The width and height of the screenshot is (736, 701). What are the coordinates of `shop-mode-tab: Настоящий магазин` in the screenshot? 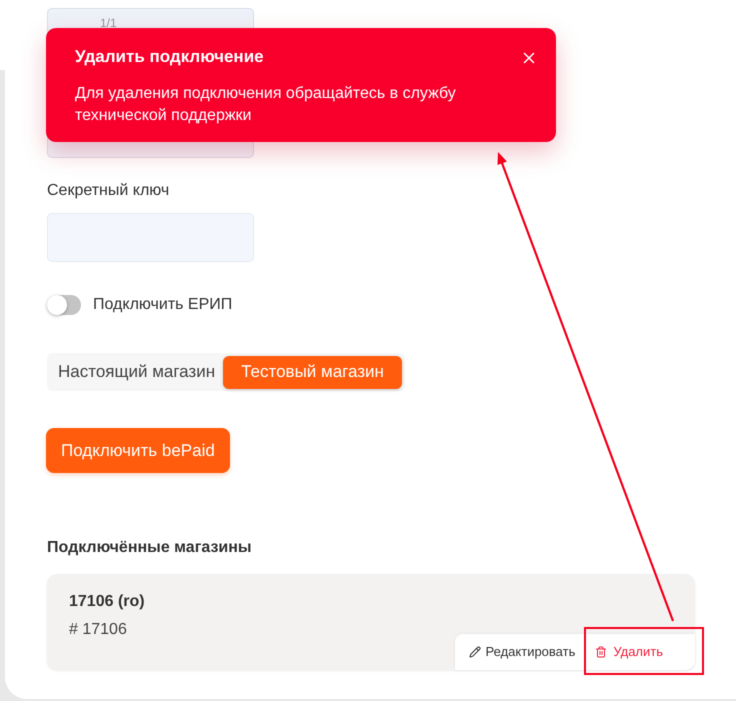 It's located at (137, 372).